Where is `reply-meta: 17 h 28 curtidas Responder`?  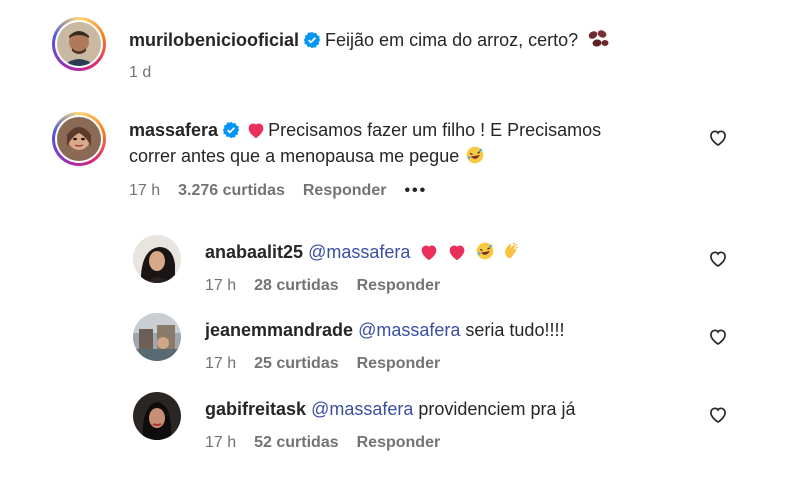 reply-meta: 17 h 28 curtidas Responder is located at coordinates (331, 286).